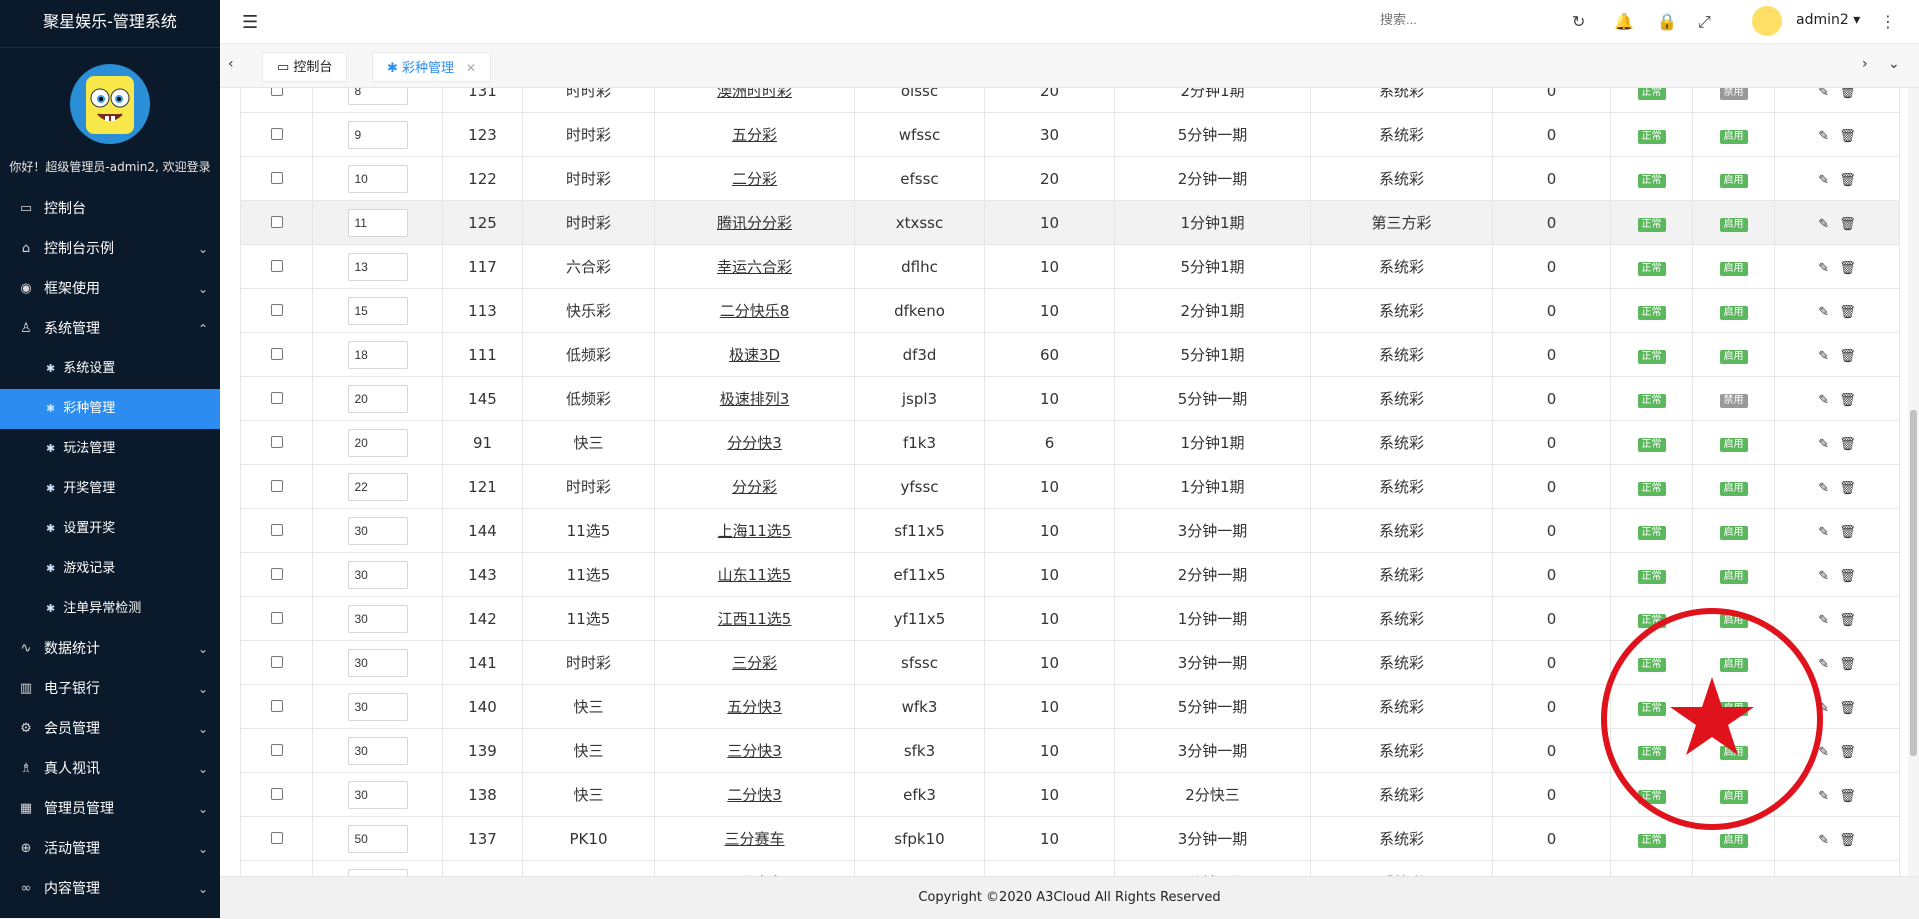 Image resolution: width=1919 pixels, height=919 pixels. What do you see at coordinates (755, 311) in the screenshot?
I see `lottery-name-link: 二分快乐8` at bounding box center [755, 311].